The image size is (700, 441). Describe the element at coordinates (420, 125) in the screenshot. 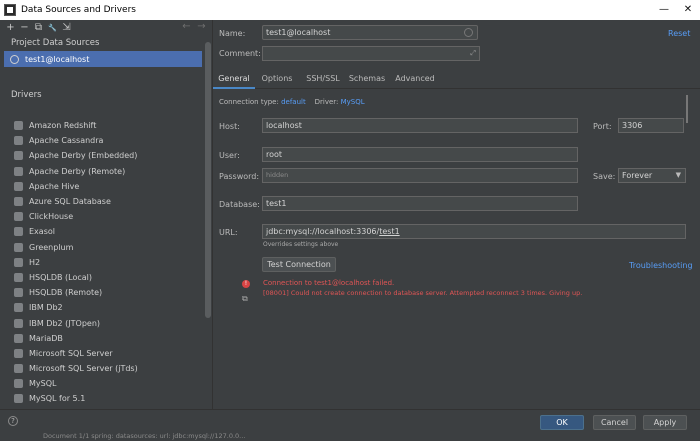

I see `host-field: localhost` at that location.